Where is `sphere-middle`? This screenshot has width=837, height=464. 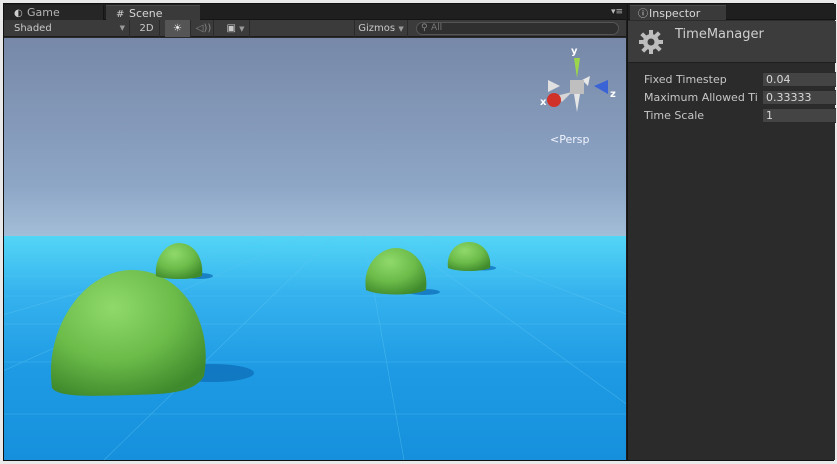 sphere-middle is located at coordinates (396, 271).